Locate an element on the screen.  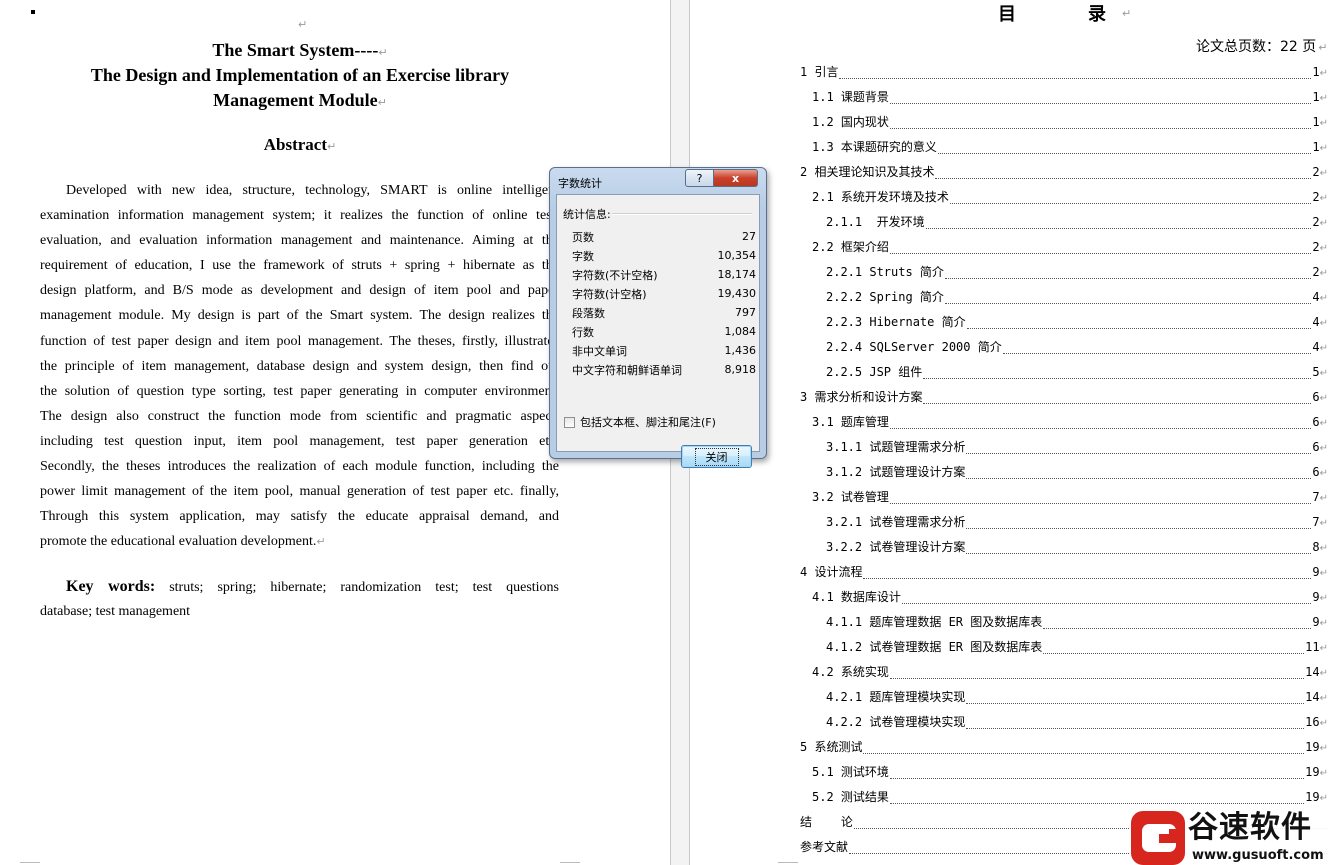
close-button: 关闭 is located at coordinates (716, 456).